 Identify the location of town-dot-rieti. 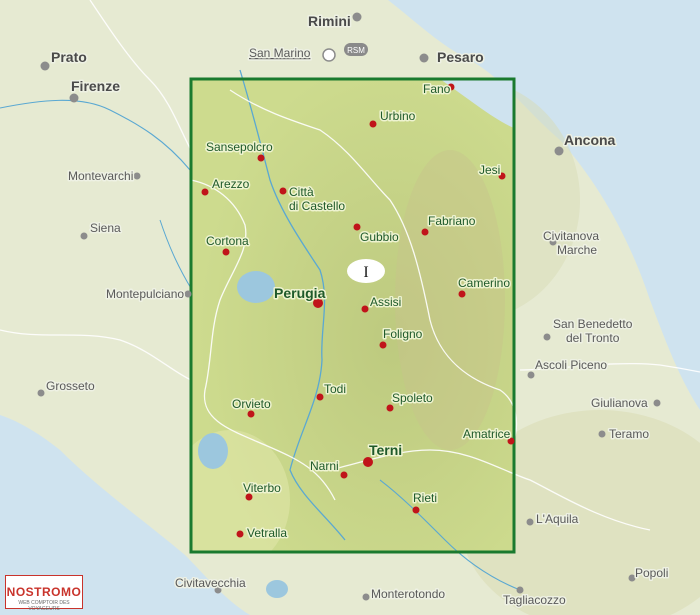
(416, 510).